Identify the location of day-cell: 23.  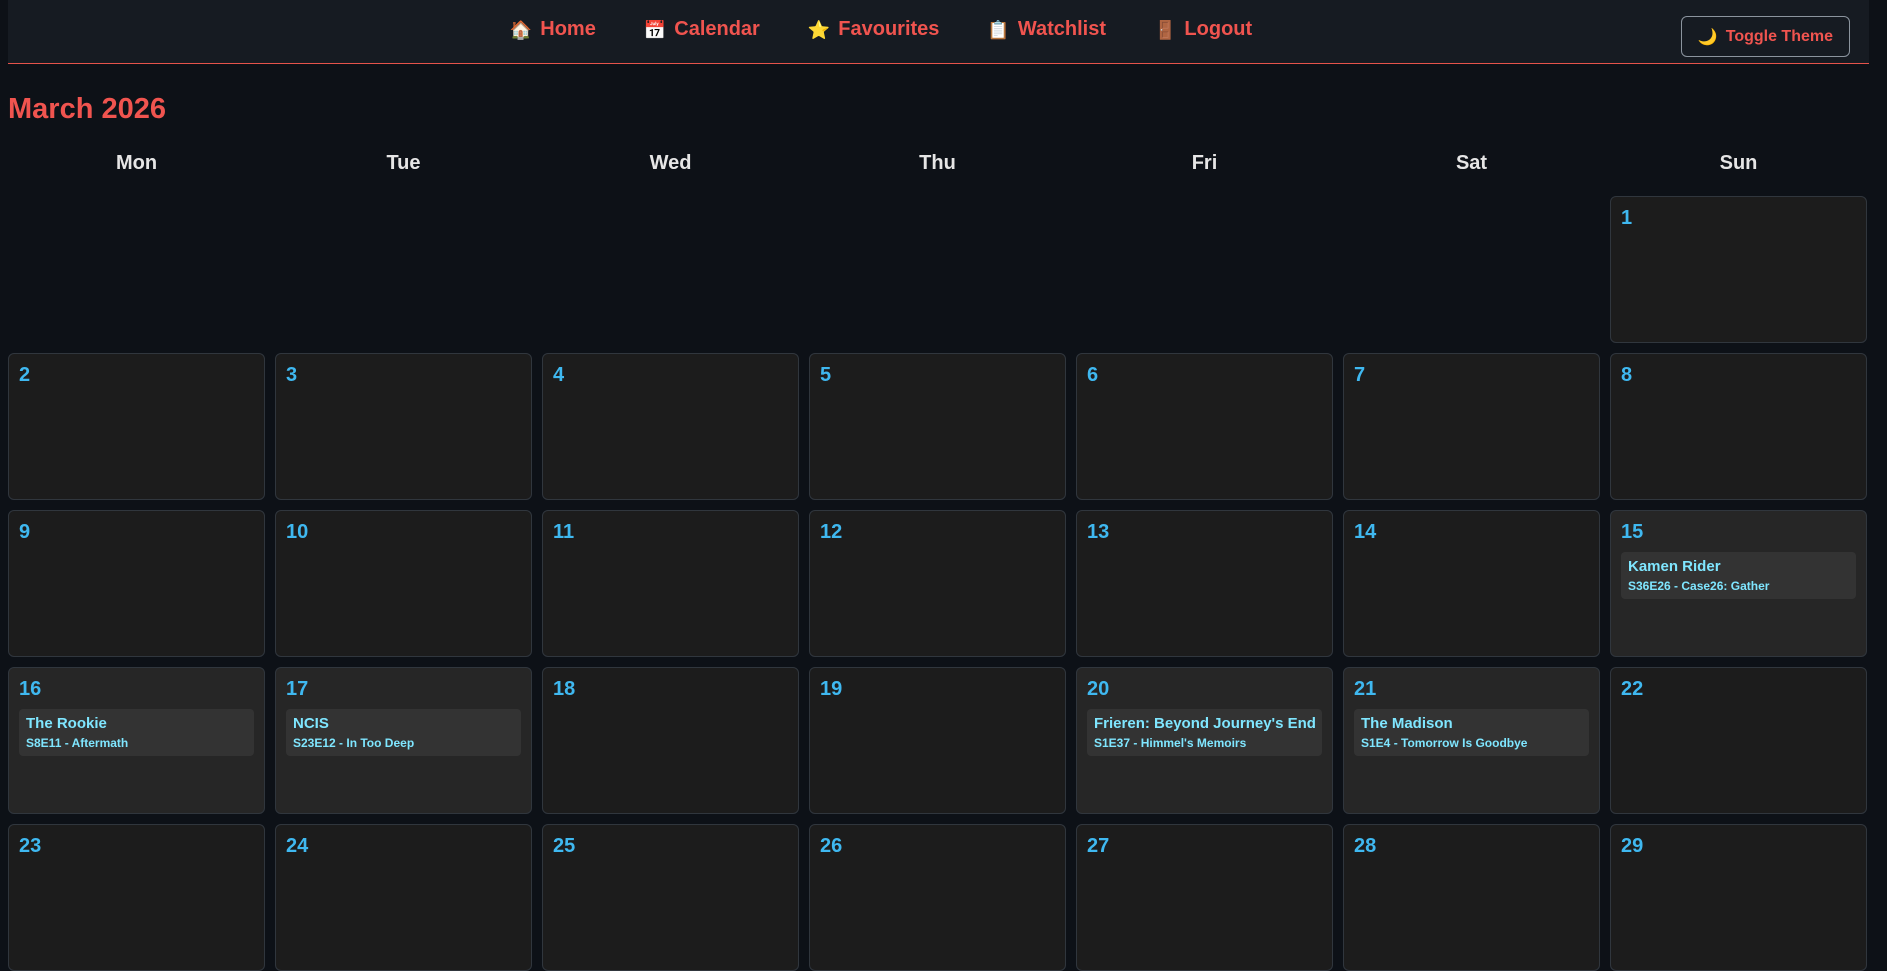
(136, 897).